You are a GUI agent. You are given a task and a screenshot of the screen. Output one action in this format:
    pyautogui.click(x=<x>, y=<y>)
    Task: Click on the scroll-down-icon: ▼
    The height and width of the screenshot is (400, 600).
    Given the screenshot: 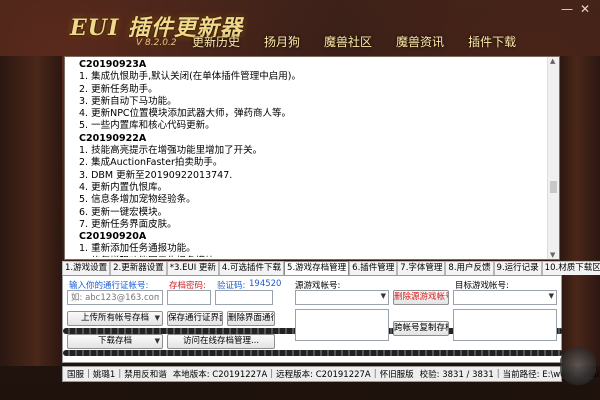 What is the action you would take?
    pyautogui.click(x=552, y=255)
    